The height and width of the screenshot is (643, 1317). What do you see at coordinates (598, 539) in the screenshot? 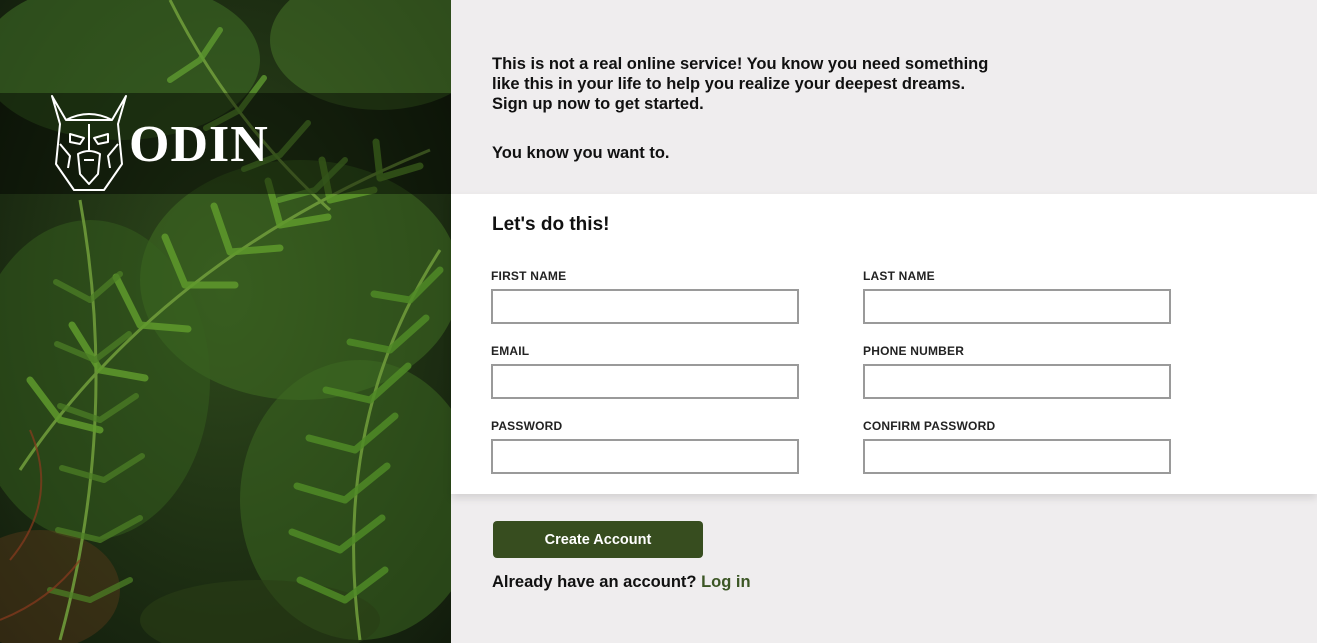
I see `create-account-button: Create Account` at bounding box center [598, 539].